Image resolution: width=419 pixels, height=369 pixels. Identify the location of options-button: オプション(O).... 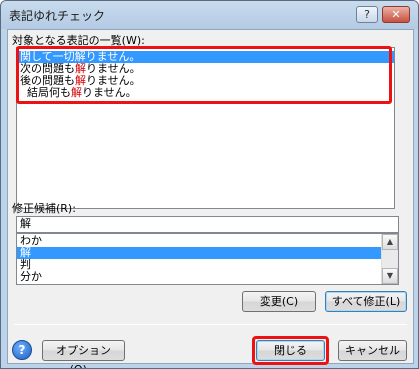
(83, 354).